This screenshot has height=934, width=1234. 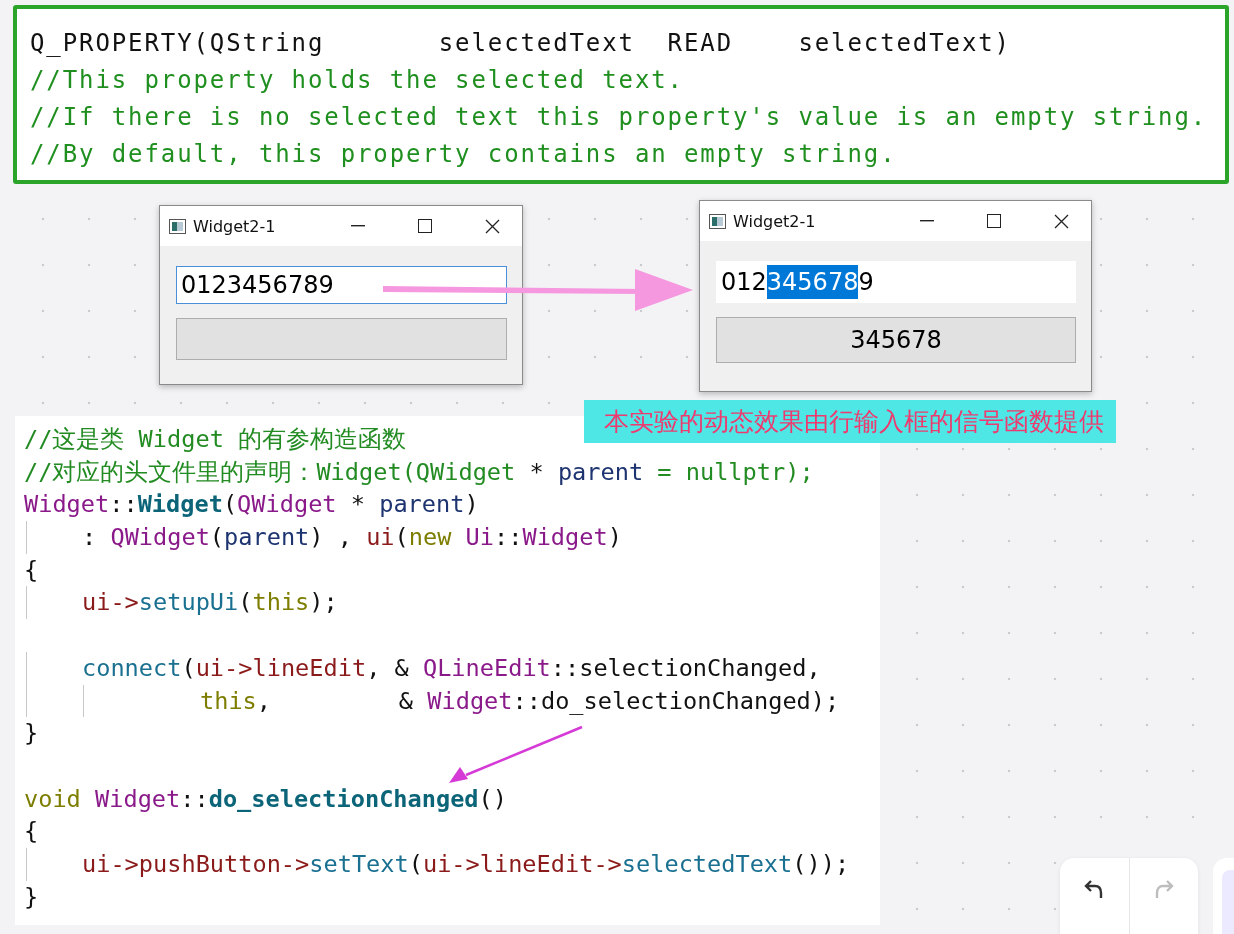 I want to click on code-line: void Widget::do_selectionChanged(), so click(x=265, y=799).